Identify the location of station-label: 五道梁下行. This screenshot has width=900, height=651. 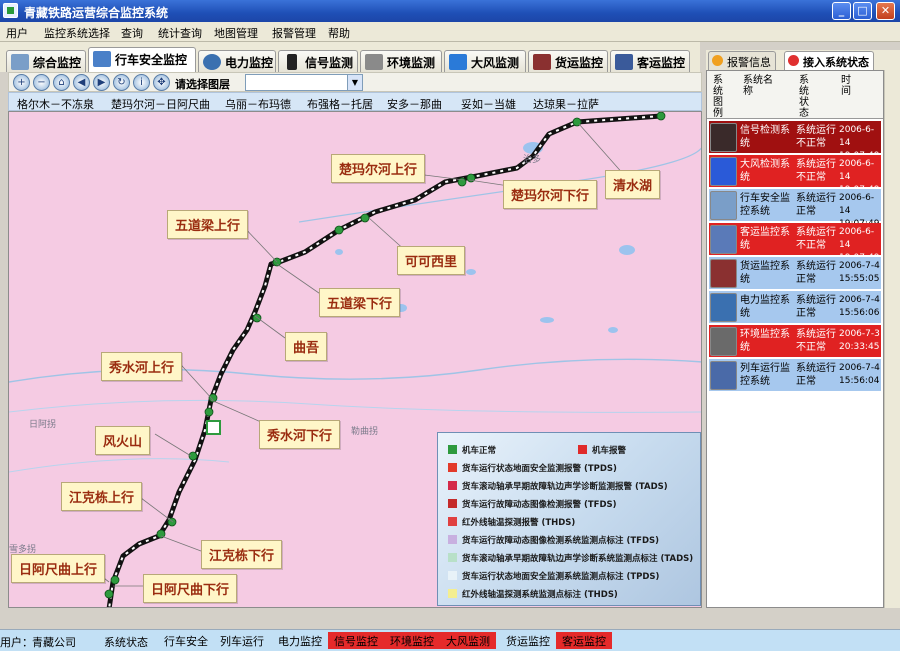
(360, 302).